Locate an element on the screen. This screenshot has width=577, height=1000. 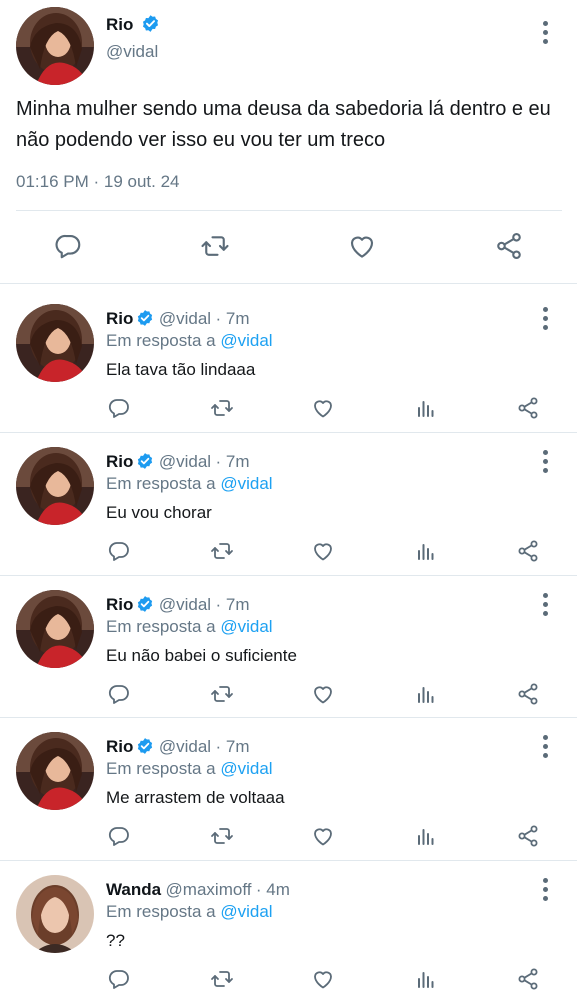
author-row: Wanda @maximoff · 4m is located at coordinates (198, 890).